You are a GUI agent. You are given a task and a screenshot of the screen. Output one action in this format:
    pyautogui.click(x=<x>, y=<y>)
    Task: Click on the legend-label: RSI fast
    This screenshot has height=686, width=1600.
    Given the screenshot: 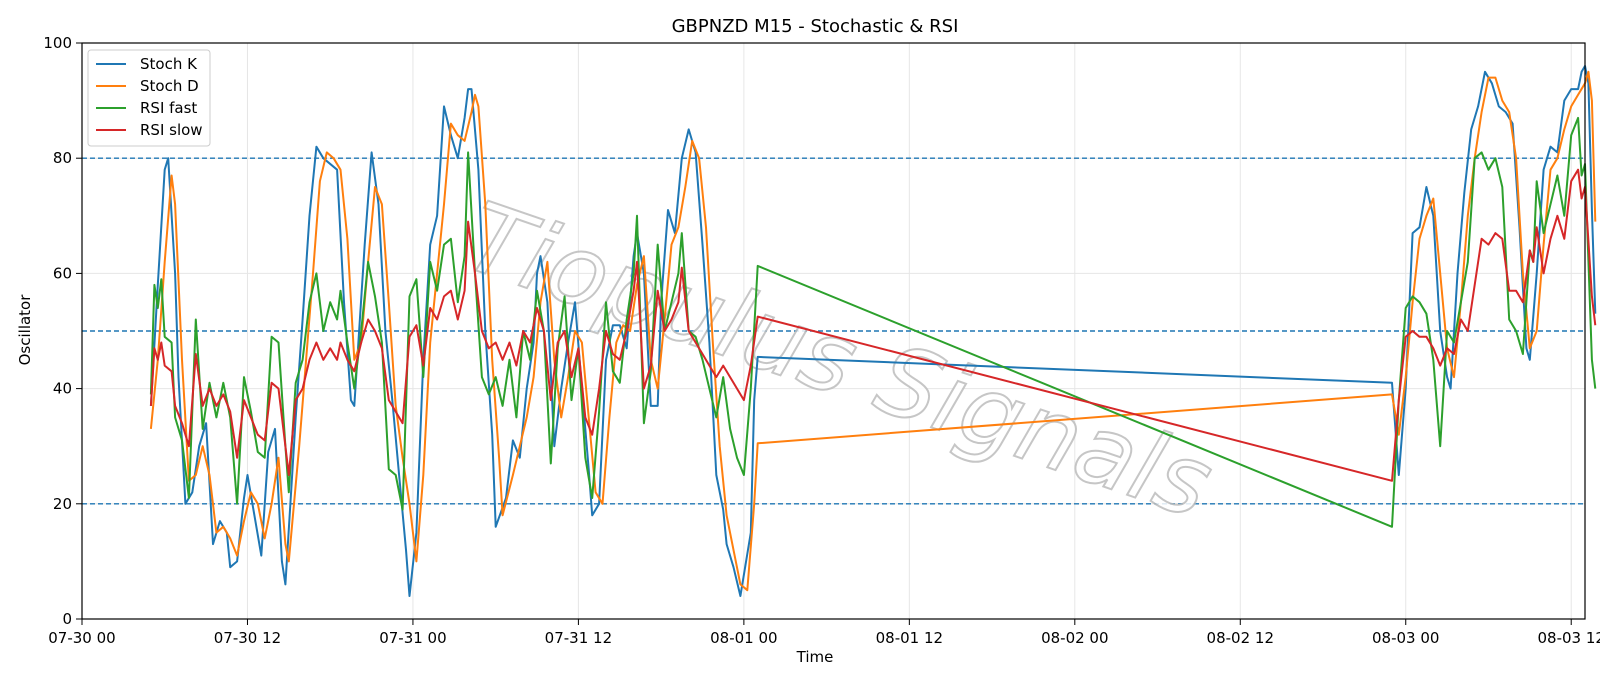 What is the action you would take?
    pyautogui.click(x=168, y=108)
    